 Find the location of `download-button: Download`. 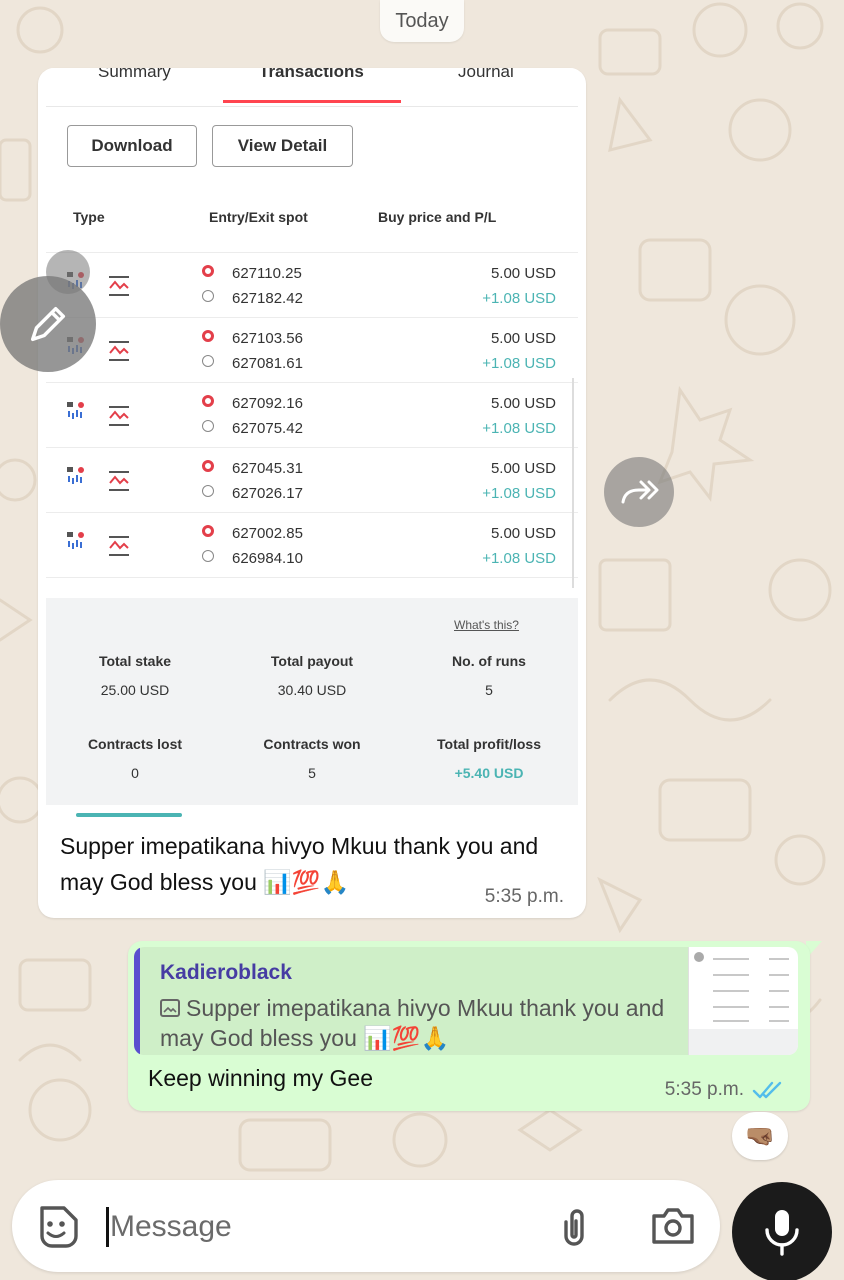

download-button: Download is located at coordinates (132, 146).